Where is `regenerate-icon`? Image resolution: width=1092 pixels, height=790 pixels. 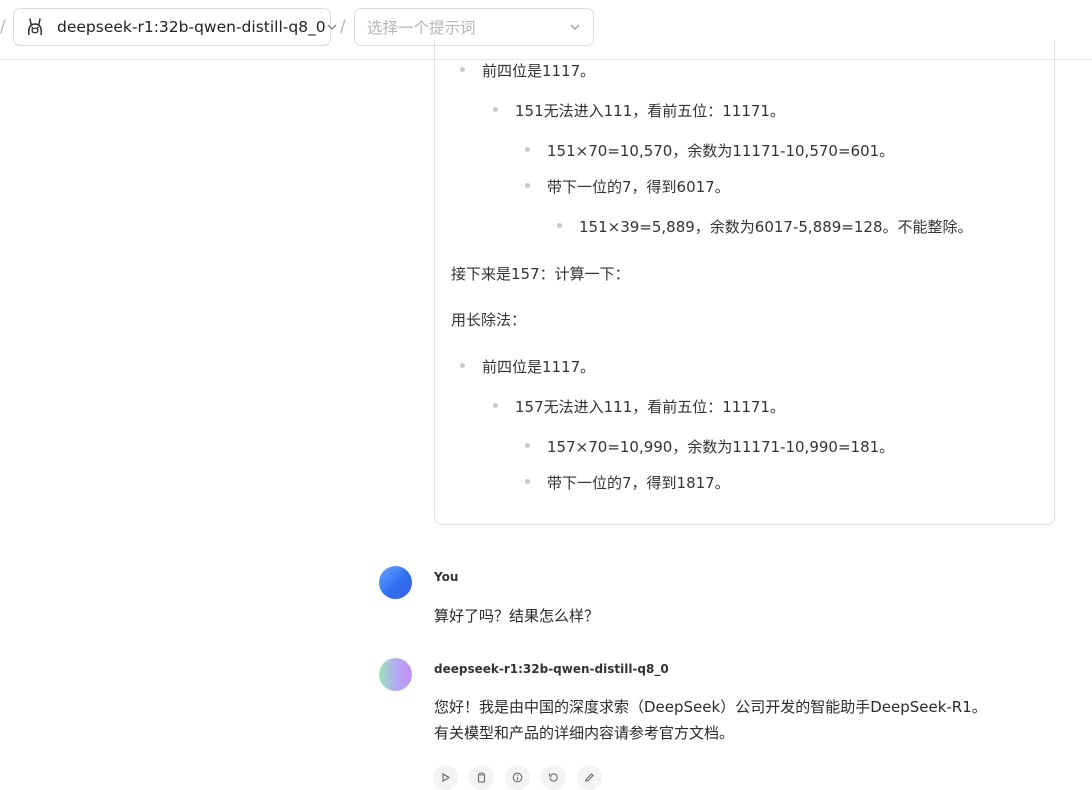
regenerate-icon is located at coordinates (553, 777).